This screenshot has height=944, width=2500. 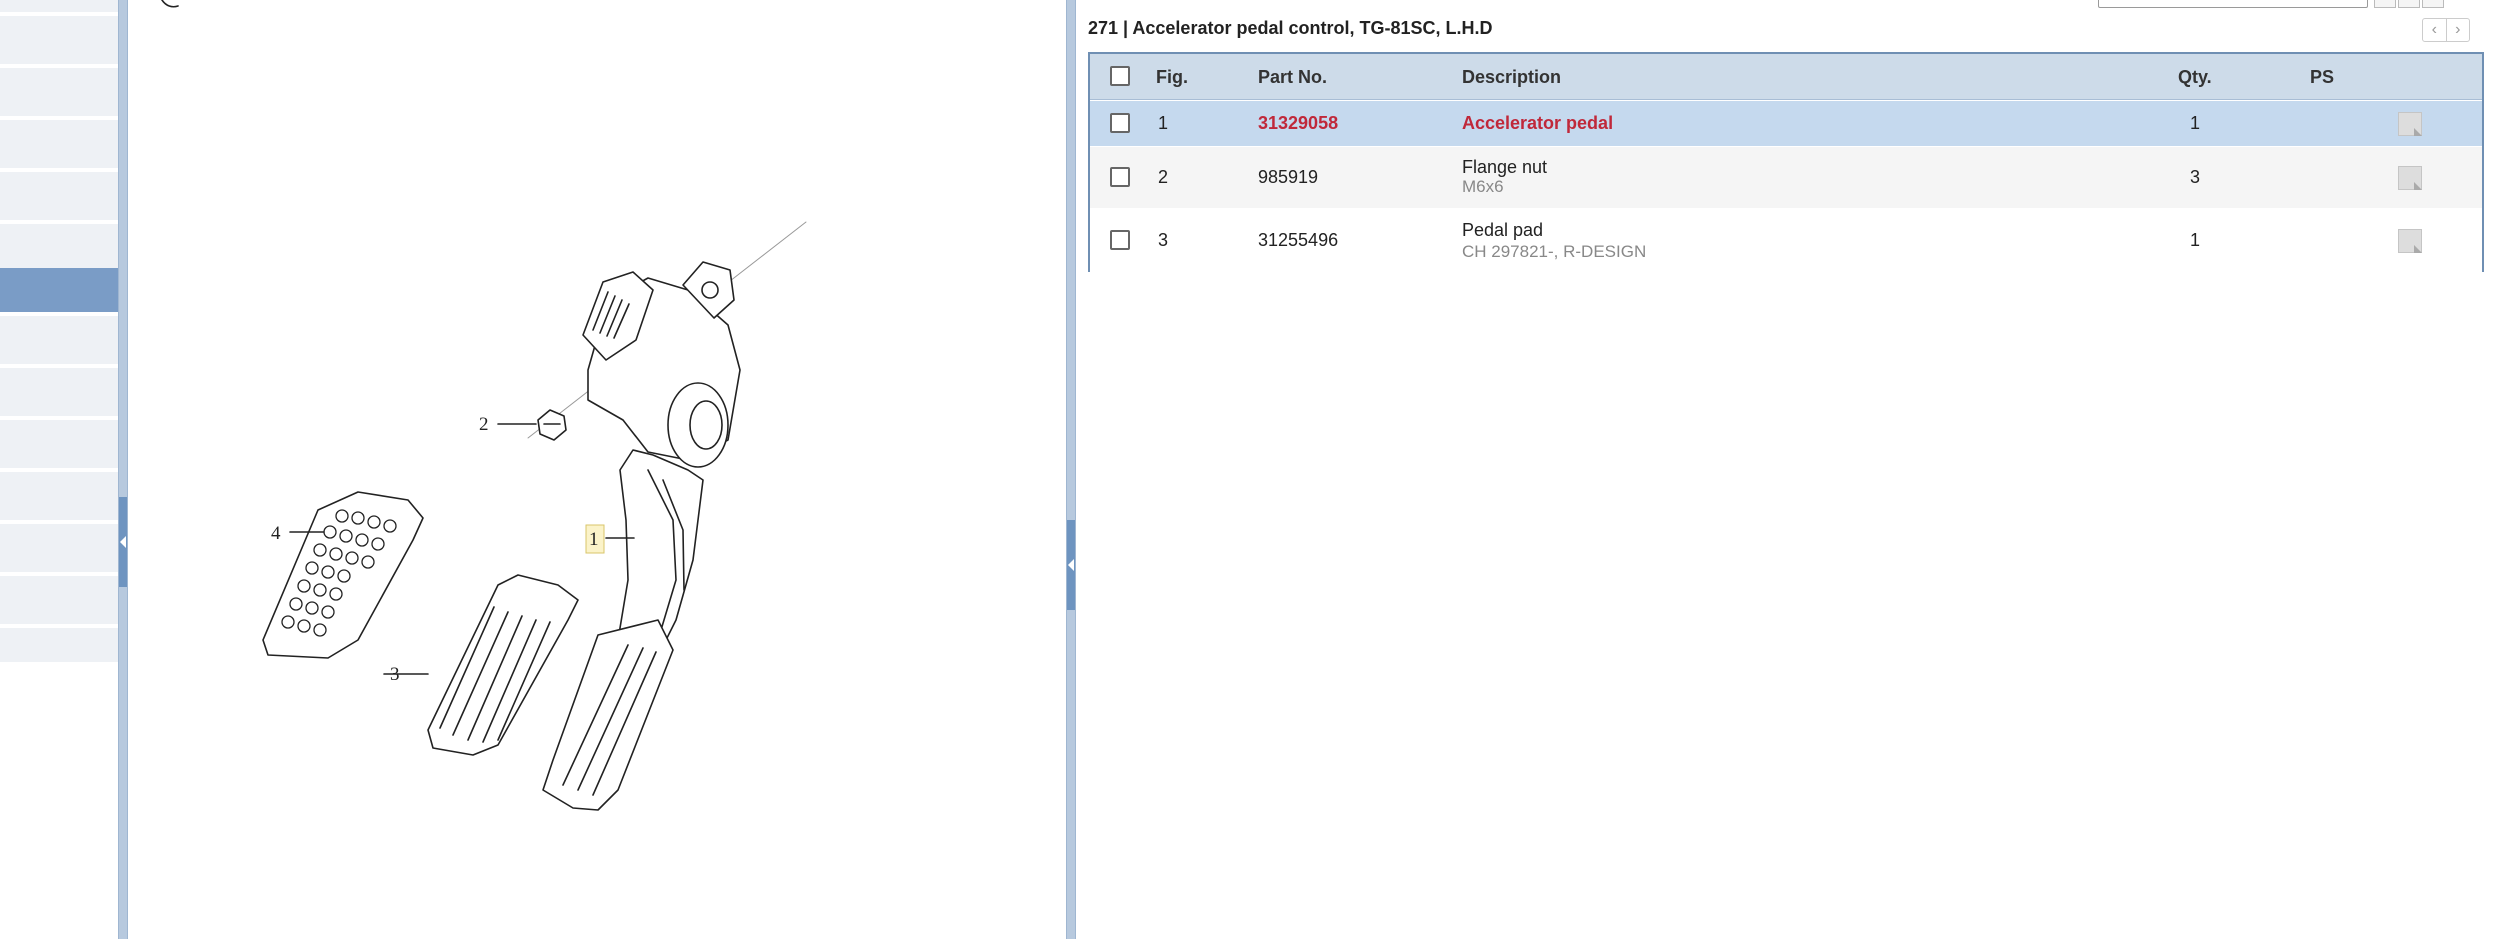 I want to click on right-splitter, so click(x=1071, y=469).